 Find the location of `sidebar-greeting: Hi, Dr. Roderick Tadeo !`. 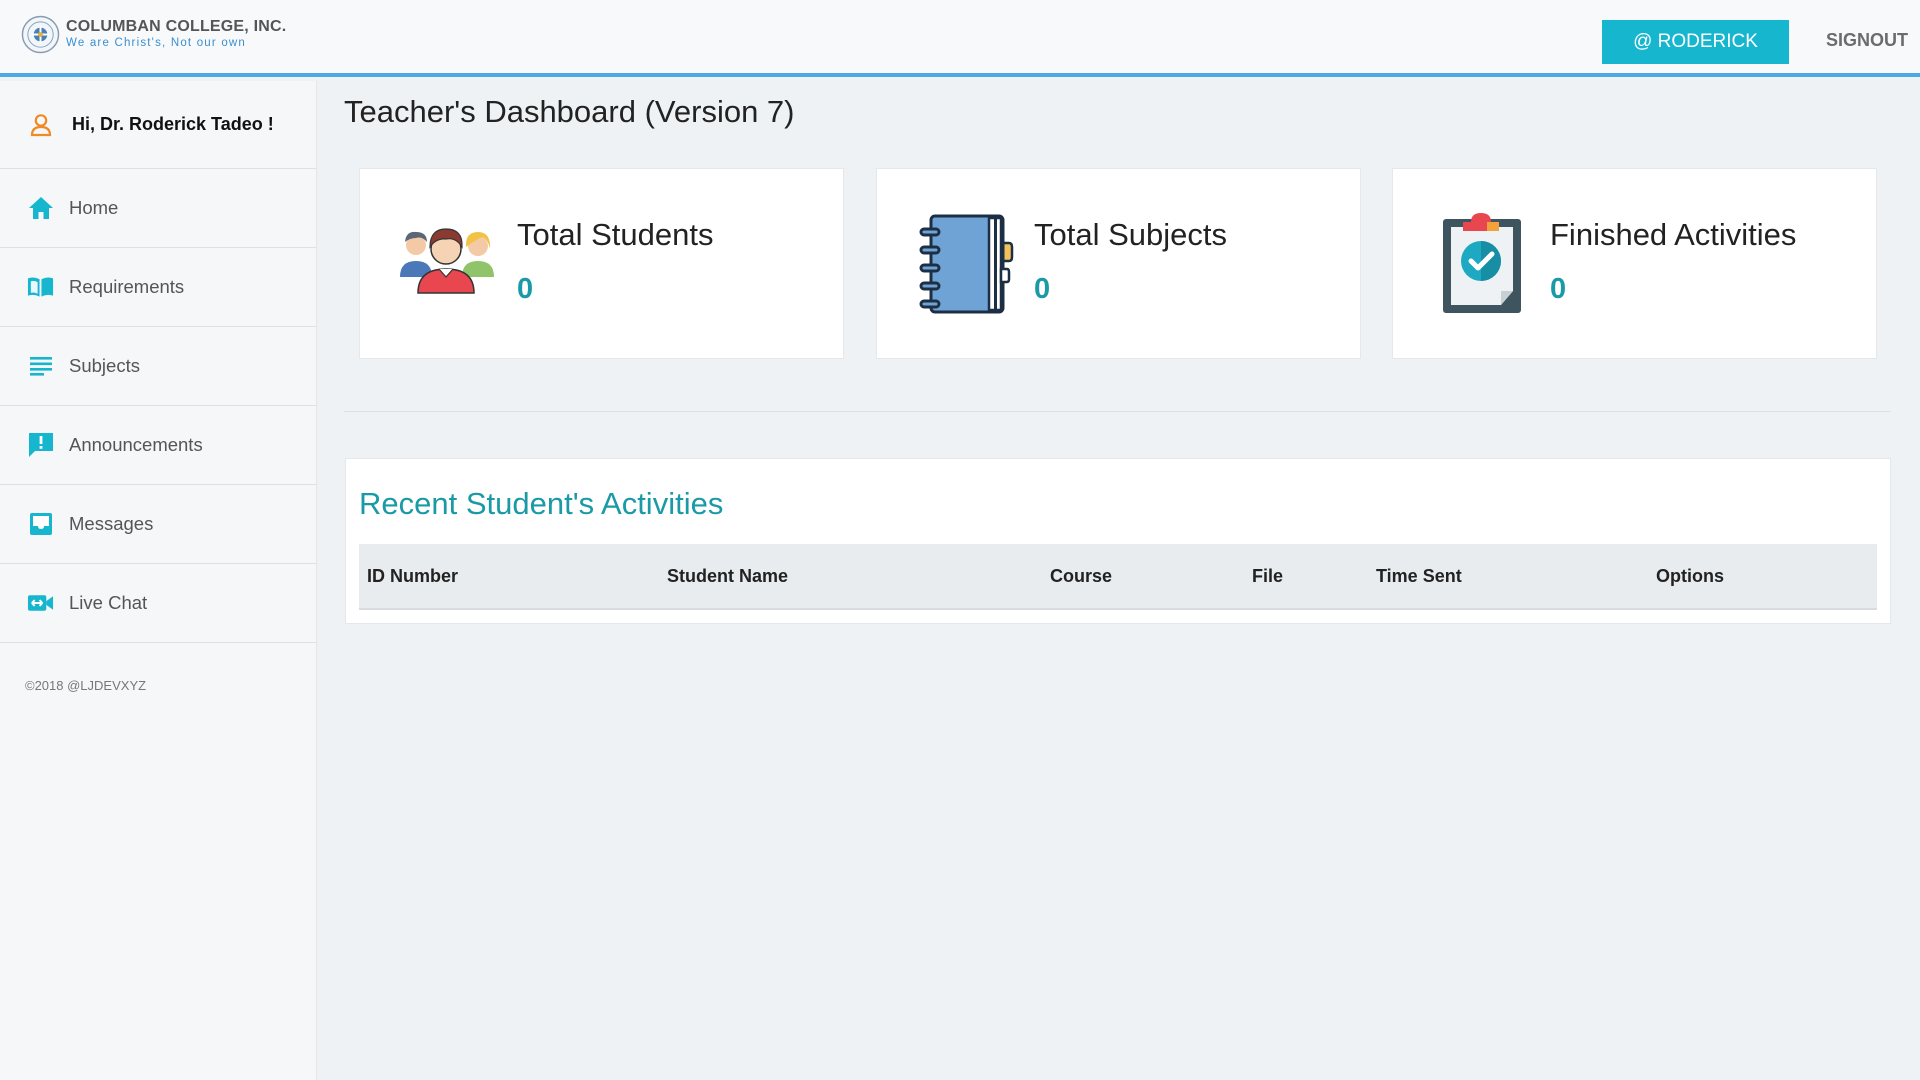

sidebar-greeting: Hi, Dr. Roderick Tadeo ! is located at coordinates (158, 125).